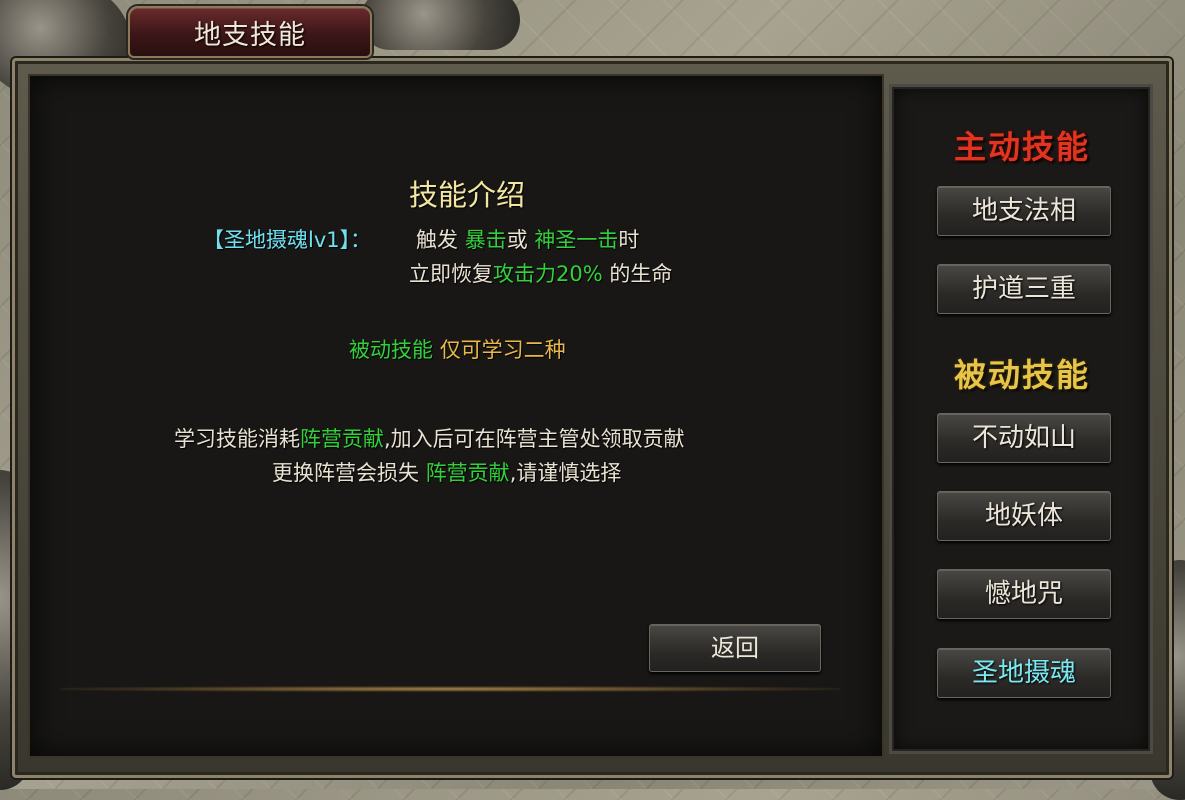 The image size is (1185, 800). What do you see at coordinates (451, 274) in the screenshot?
I see `text: 立即恢复` at bounding box center [451, 274].